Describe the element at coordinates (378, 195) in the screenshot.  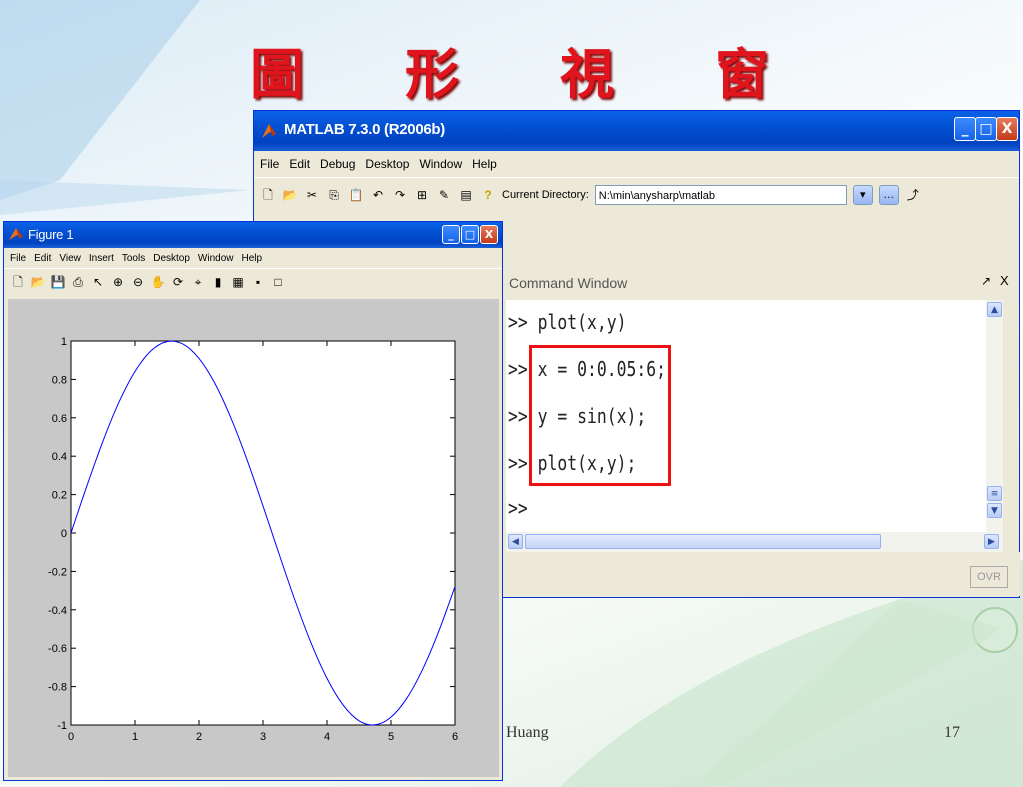
I see `undo-icon: ↶` at that location.